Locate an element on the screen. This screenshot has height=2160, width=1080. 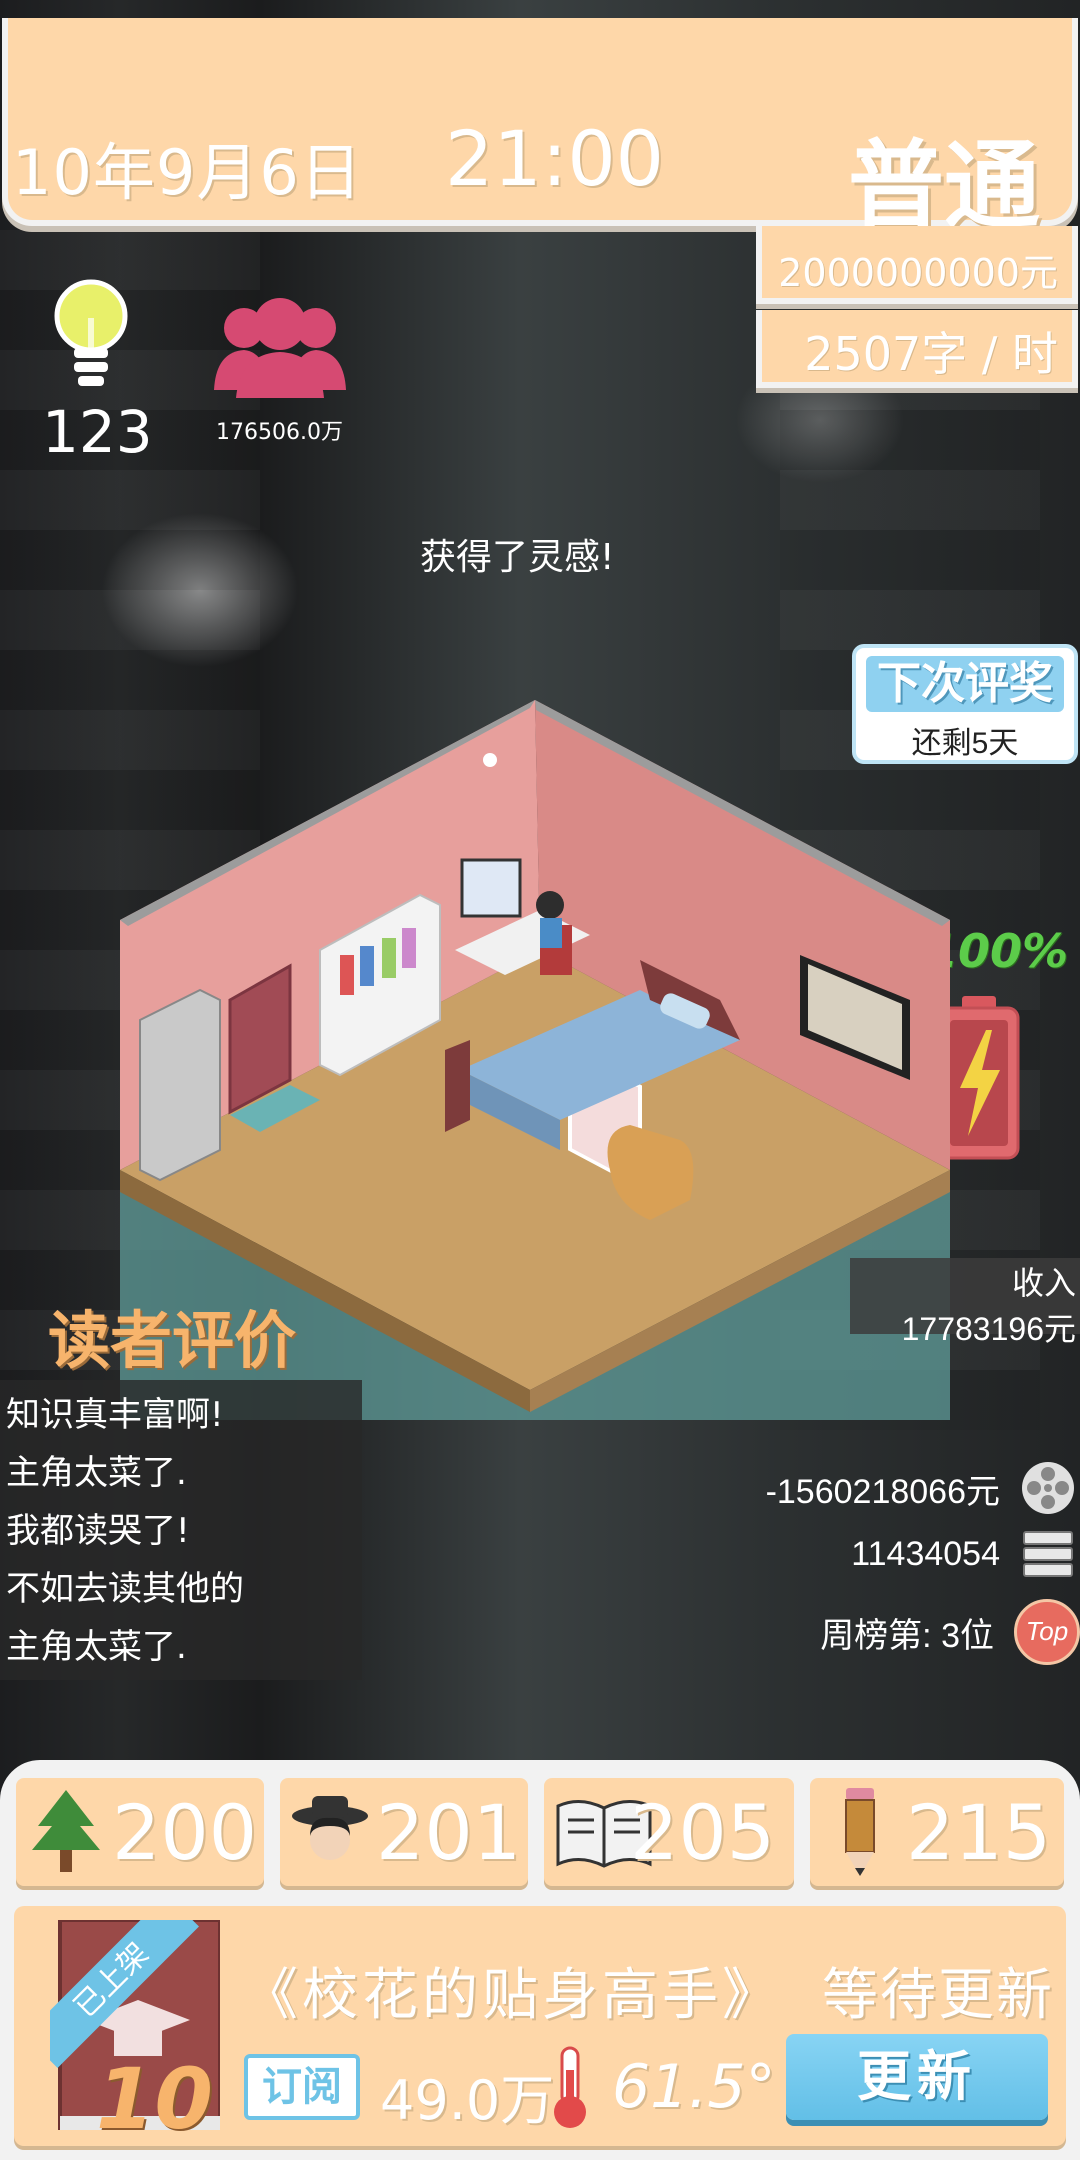
character-hat-icon is located at coordinates (330, 1828).